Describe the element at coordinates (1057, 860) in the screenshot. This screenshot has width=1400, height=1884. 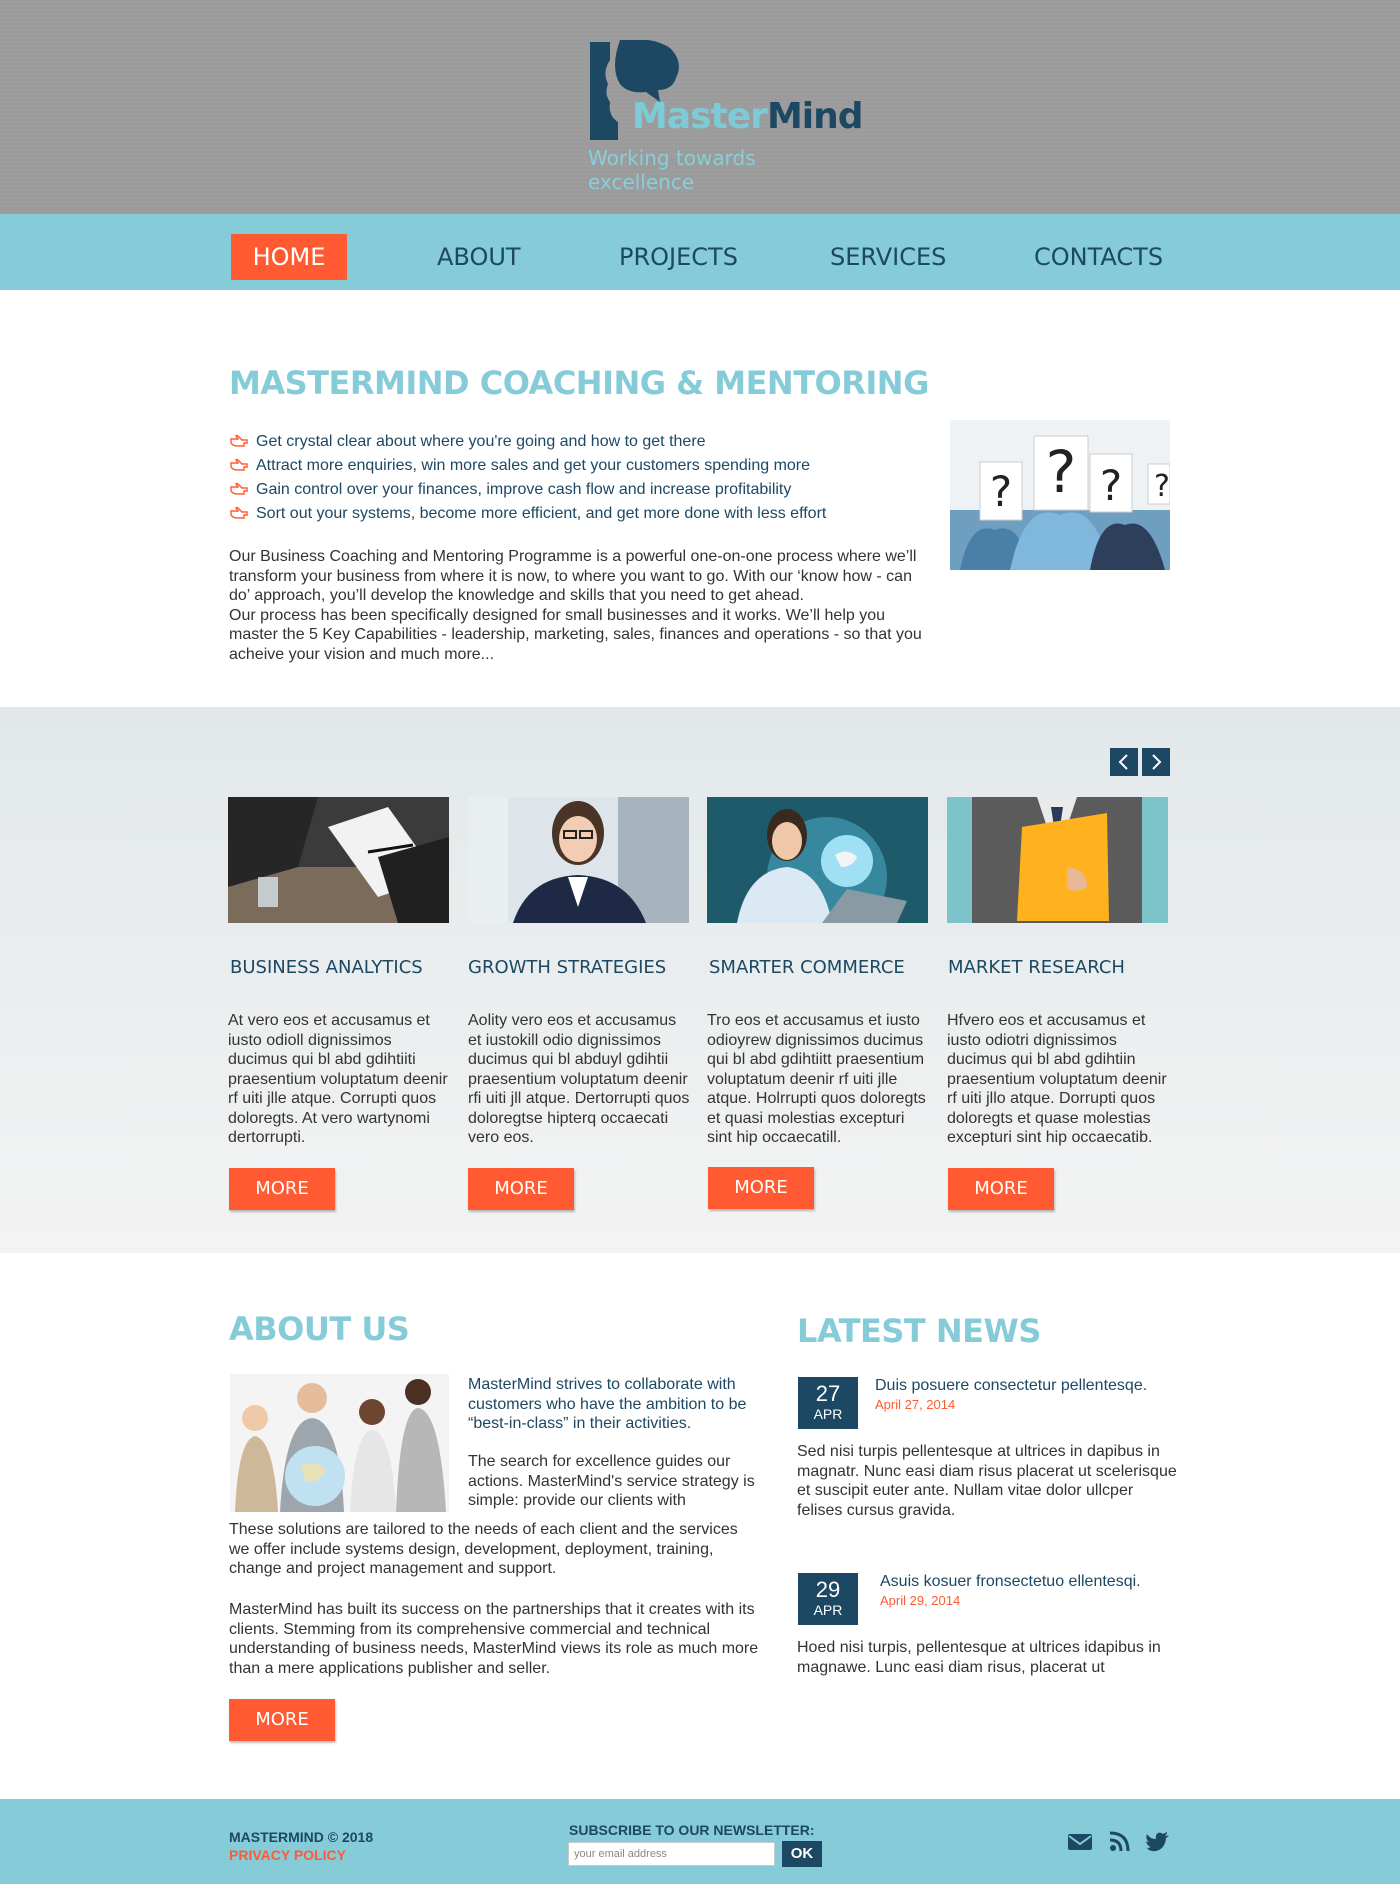
I see `market-research-photo` at that location.